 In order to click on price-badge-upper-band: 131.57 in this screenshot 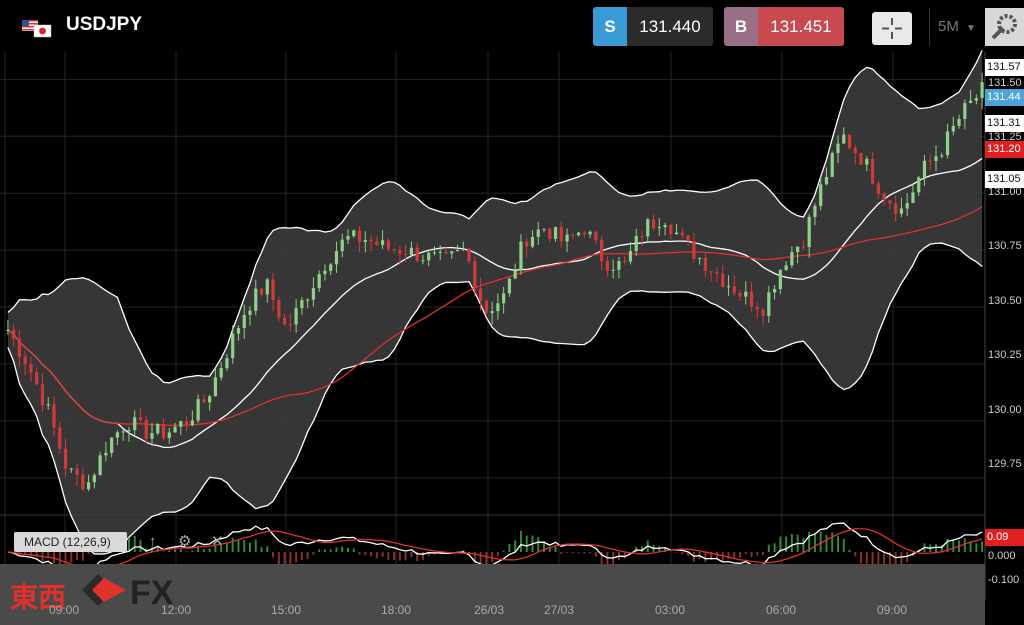, I will do `click(1004, 67)`.